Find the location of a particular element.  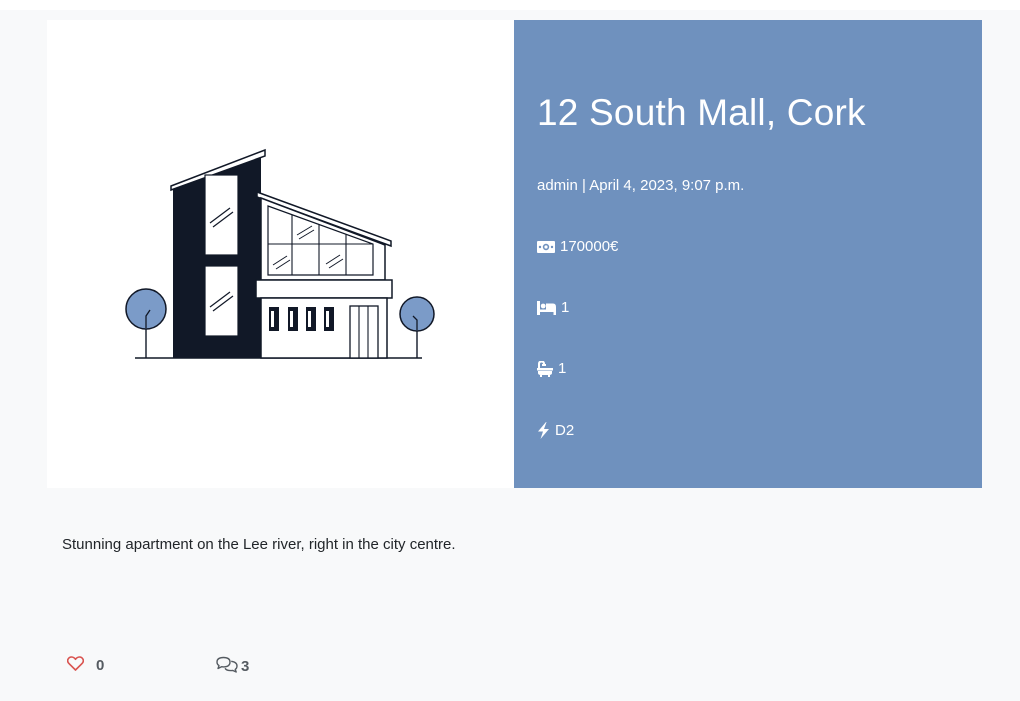

energy-row: D2 is located at coordinates (555, 430).